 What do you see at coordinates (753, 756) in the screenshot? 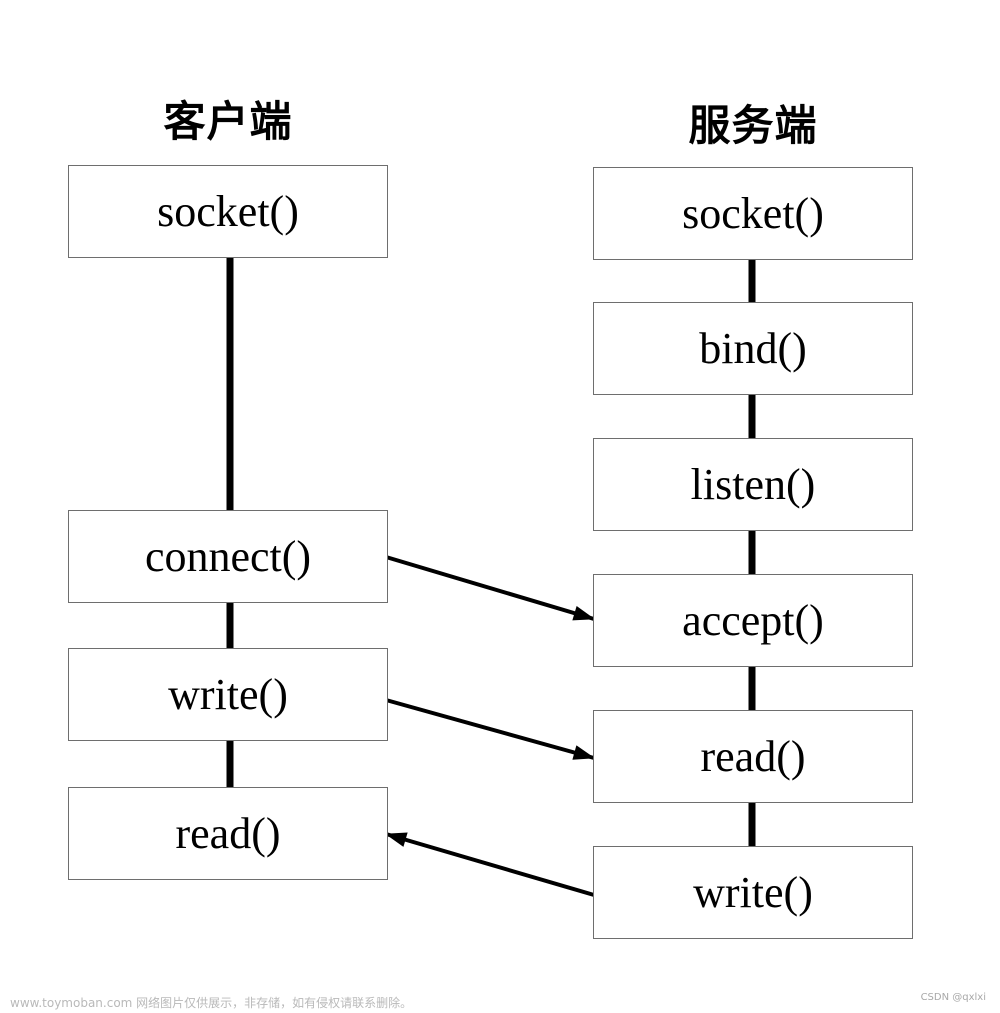
I see `server-read-box: read()` at bounding box center [753, 756].